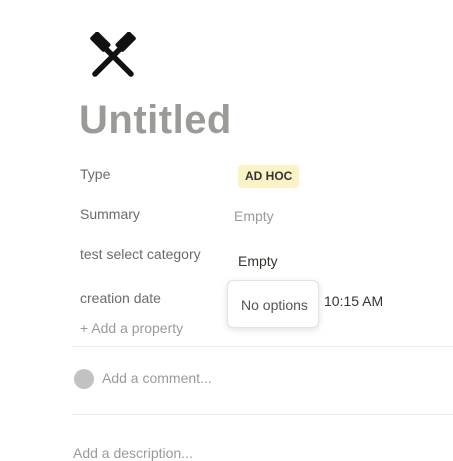 The image size is (453, 461). I want to click on category-select-value: Empty, so click(258, 261).